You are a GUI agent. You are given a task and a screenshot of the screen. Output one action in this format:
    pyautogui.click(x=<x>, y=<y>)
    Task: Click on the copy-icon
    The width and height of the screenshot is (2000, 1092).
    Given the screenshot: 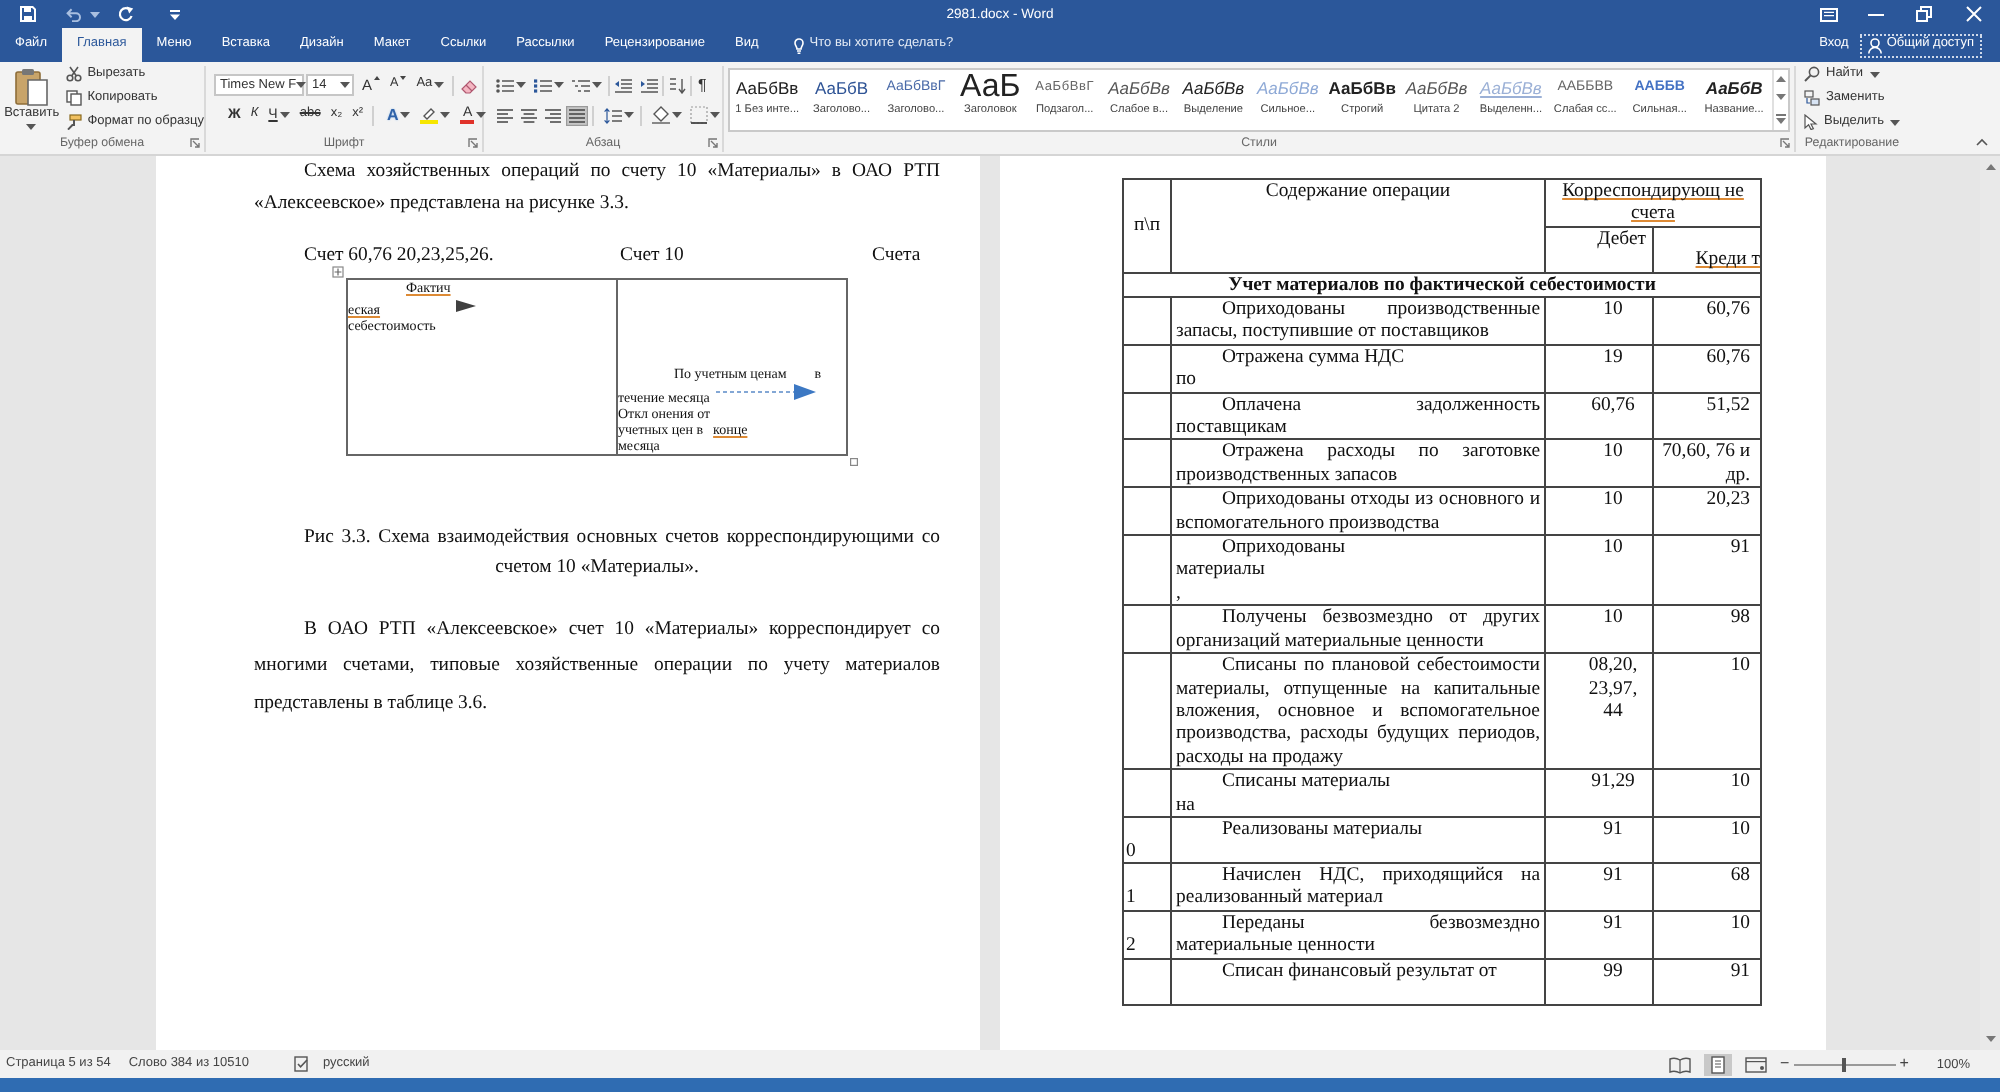 What is the action you would take?
    pyautogui.click(x=73, y=98)
    